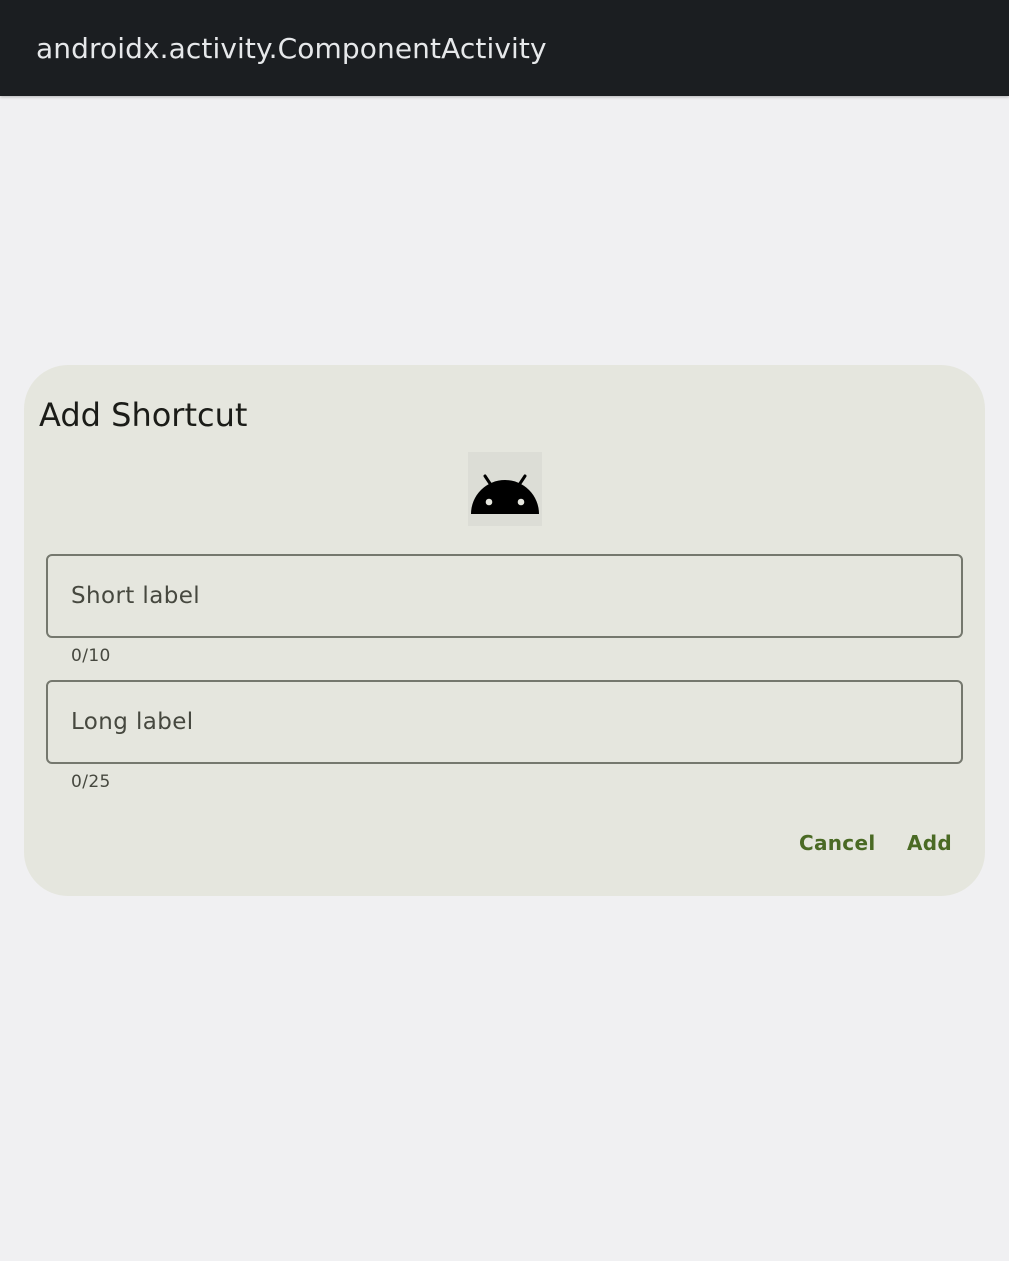 Image resolution: width=1009 pixels, height=1261 pixels. I want to click on short-label-placeholder: Short label, so click(136, 596).